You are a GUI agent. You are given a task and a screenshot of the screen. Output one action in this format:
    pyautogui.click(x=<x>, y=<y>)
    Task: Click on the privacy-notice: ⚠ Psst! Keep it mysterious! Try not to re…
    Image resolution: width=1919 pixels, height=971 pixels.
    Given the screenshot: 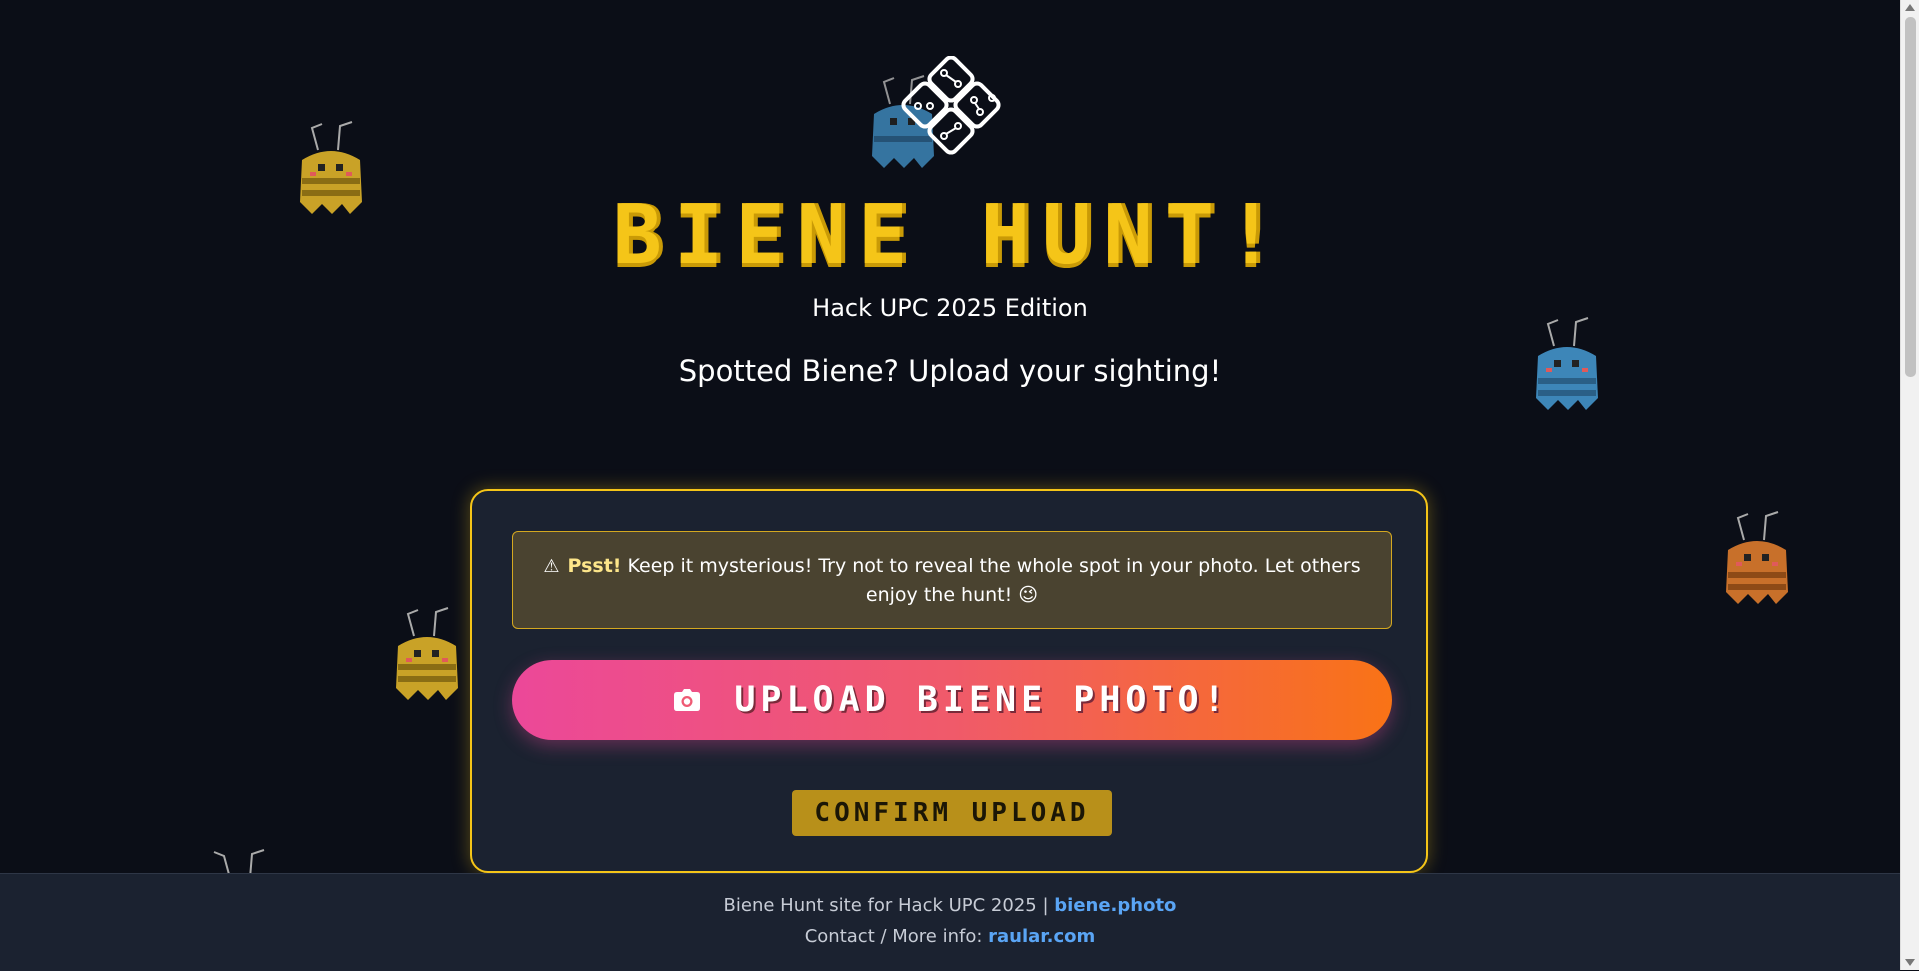 What is the action you would take?
    pyautogui.click(x=952, y=580)
    